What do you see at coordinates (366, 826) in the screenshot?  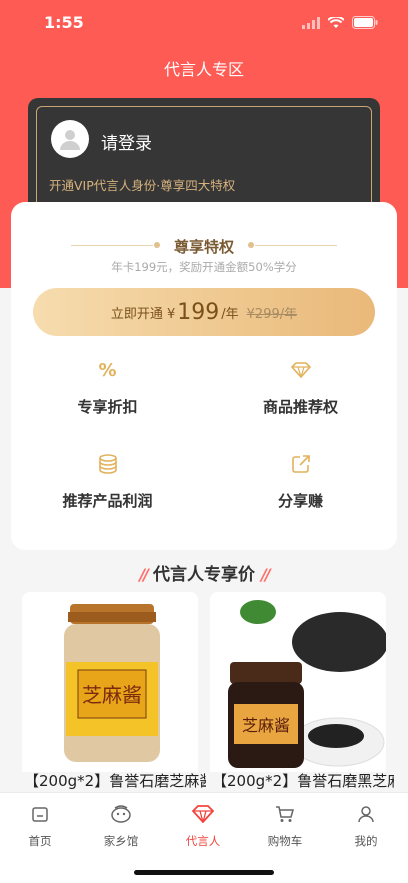 I see `tab-mine: 我的` at bounding box center [366, 826].